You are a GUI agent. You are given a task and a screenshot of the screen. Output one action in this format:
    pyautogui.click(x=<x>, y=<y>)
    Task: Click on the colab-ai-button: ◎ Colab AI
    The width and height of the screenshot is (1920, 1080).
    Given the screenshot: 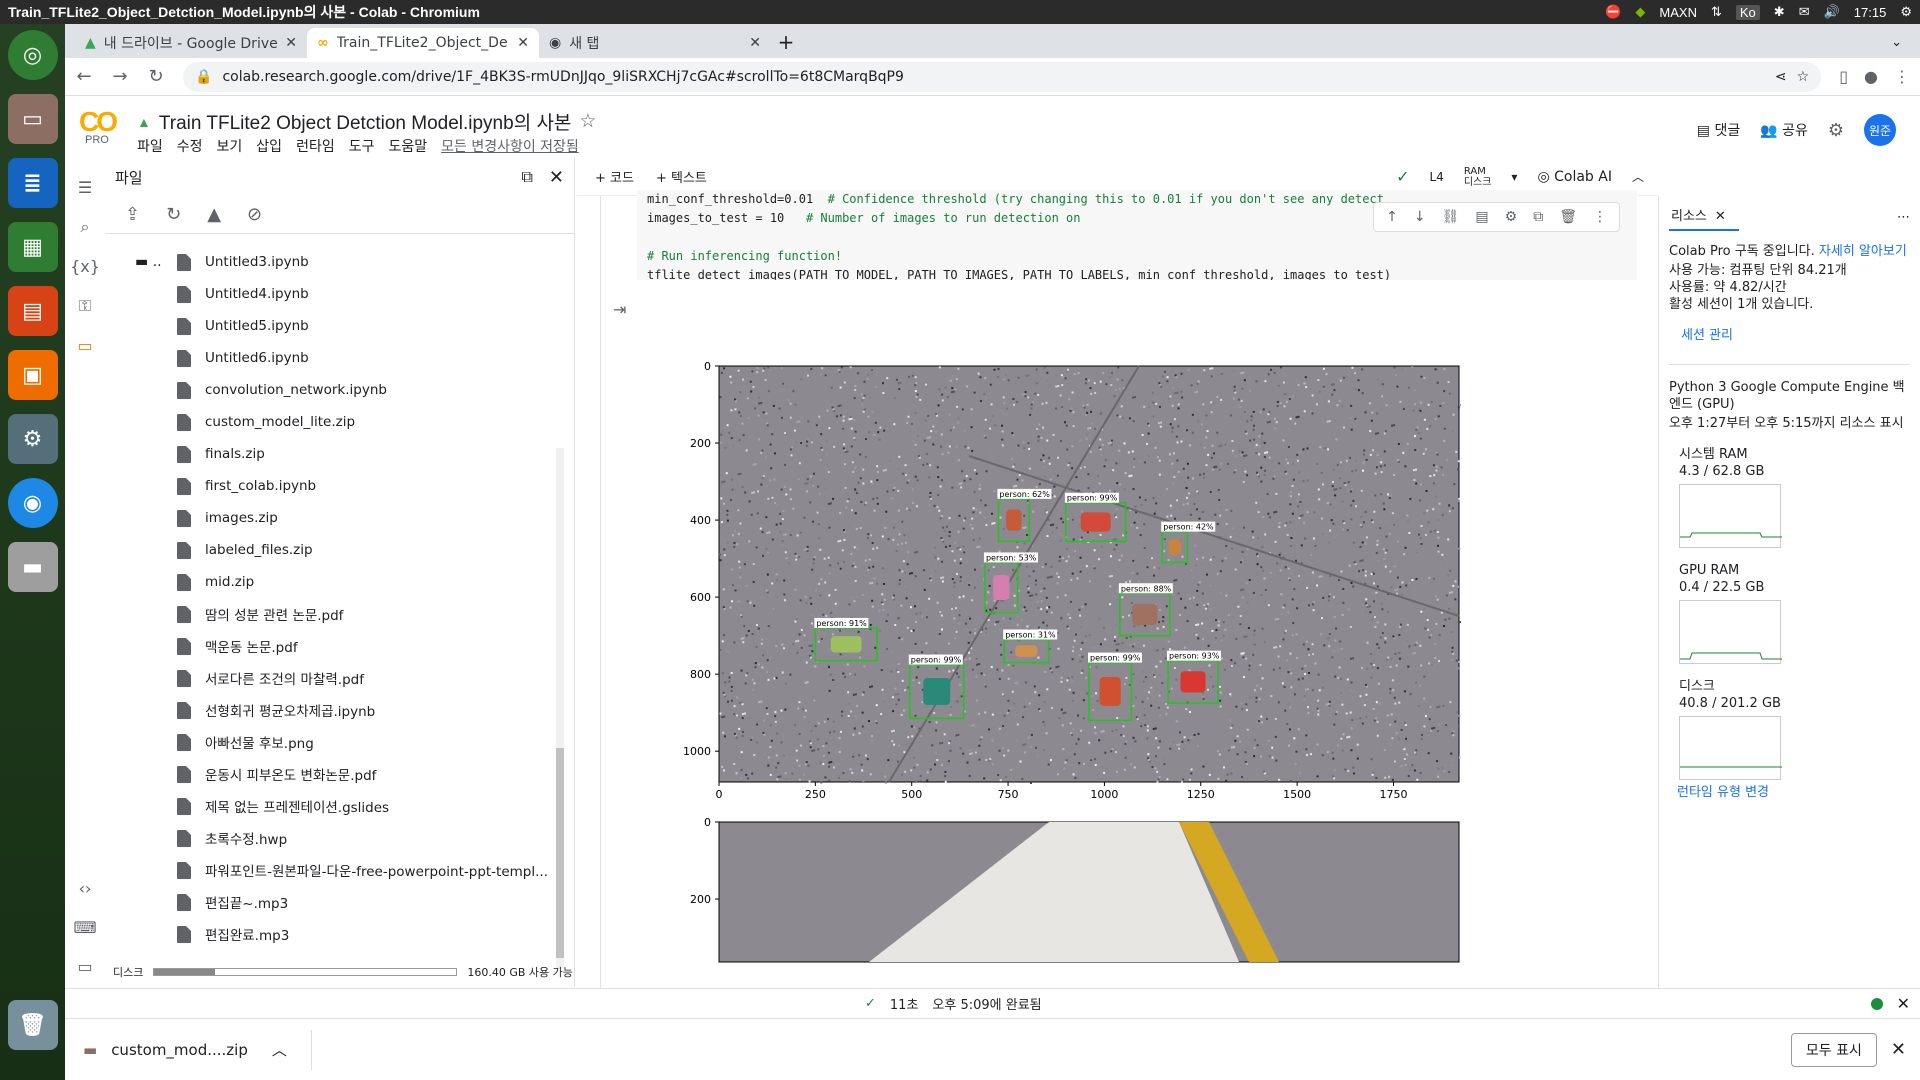 What is the action you would take?
    pyautogui.click(x=1574, y=177)
    